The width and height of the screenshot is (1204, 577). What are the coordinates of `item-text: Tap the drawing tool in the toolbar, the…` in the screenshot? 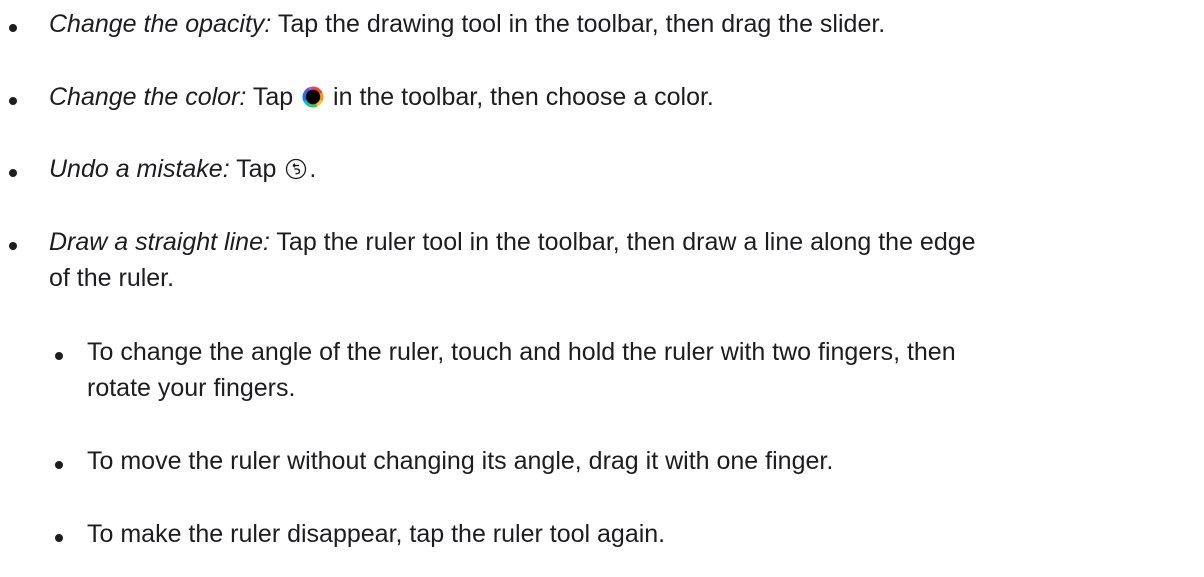 It's located at (578, 24).